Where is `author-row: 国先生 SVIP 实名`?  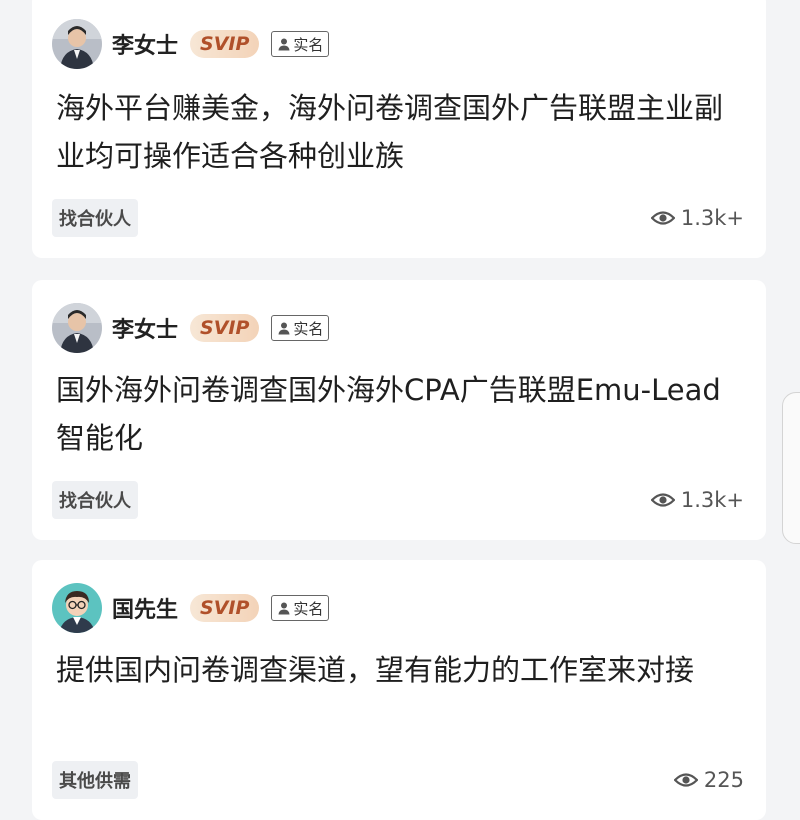
author-row: 国先生 SVIP 实名 is located at coordinates (191, 608).